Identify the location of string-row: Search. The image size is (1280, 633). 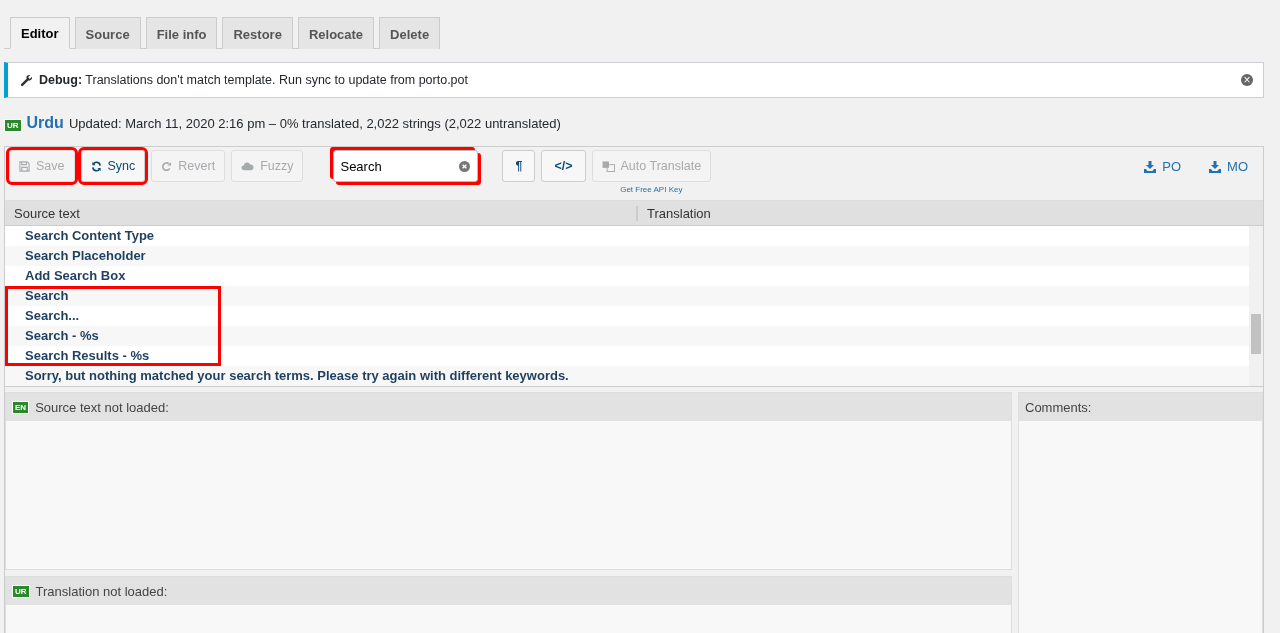
(627, 296).